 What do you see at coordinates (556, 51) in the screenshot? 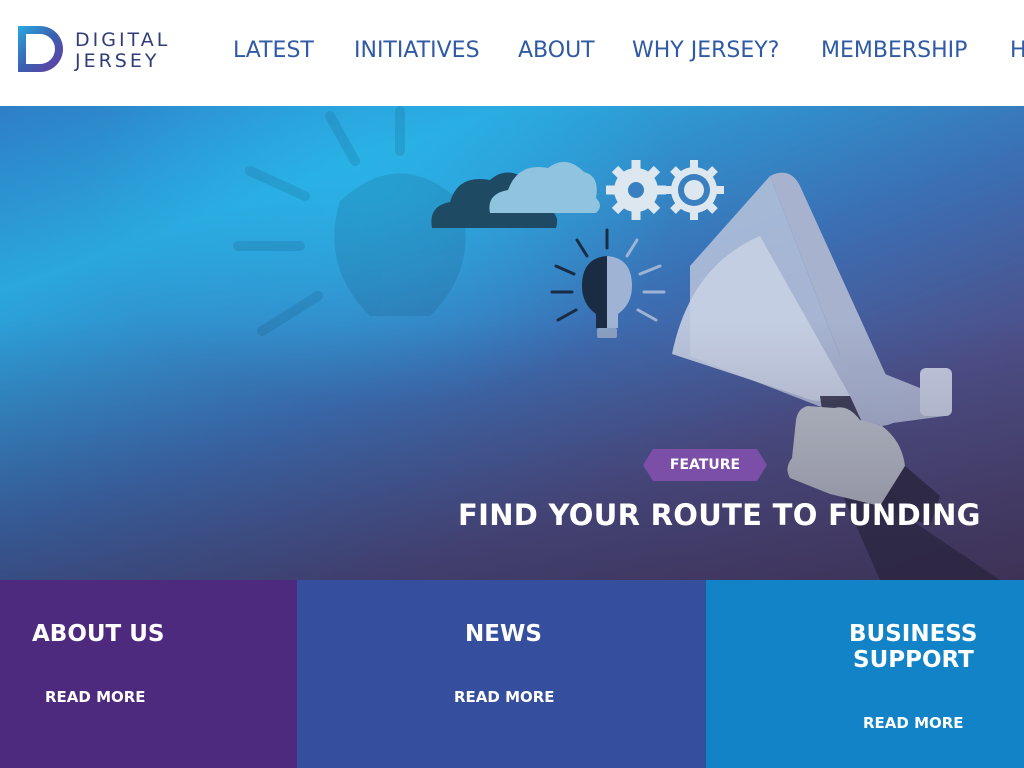
I see `nav-item-about: ABOUT` at bounding box center [556, 51].